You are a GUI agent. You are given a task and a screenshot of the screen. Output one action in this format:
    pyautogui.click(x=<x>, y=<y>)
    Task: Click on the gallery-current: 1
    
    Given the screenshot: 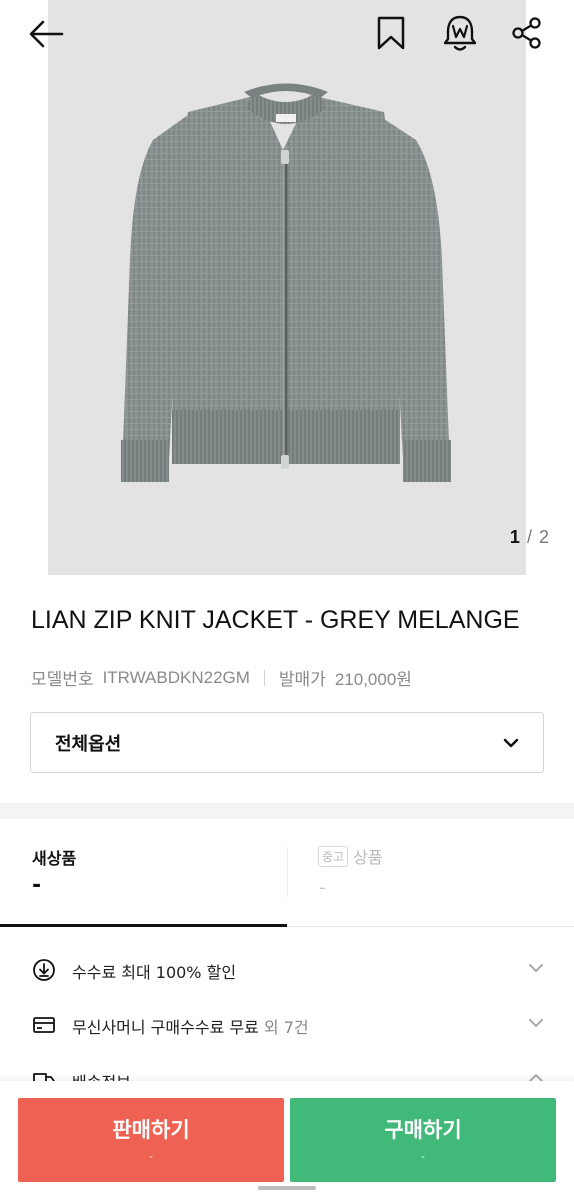 What is the action you would take?
    pyautogui.click(x=515, y=537)
    